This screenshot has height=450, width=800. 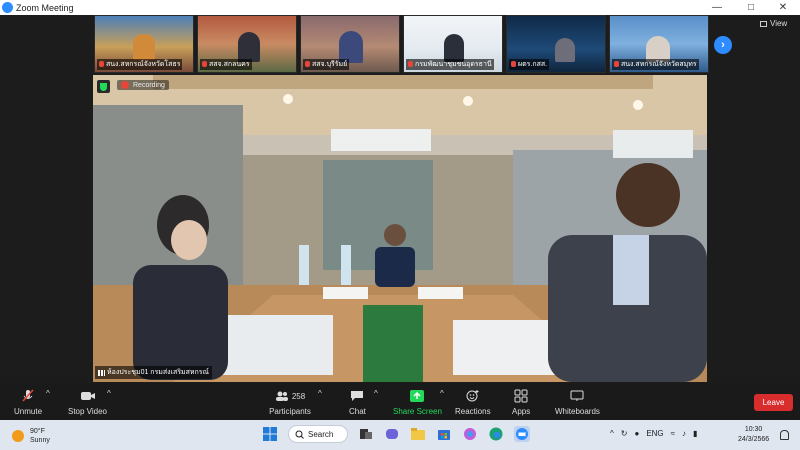 I want to click on speaker-name: ห้องประชุม01 กรมส่งเสริมสหกรณ์, so click(x=158, y=372).